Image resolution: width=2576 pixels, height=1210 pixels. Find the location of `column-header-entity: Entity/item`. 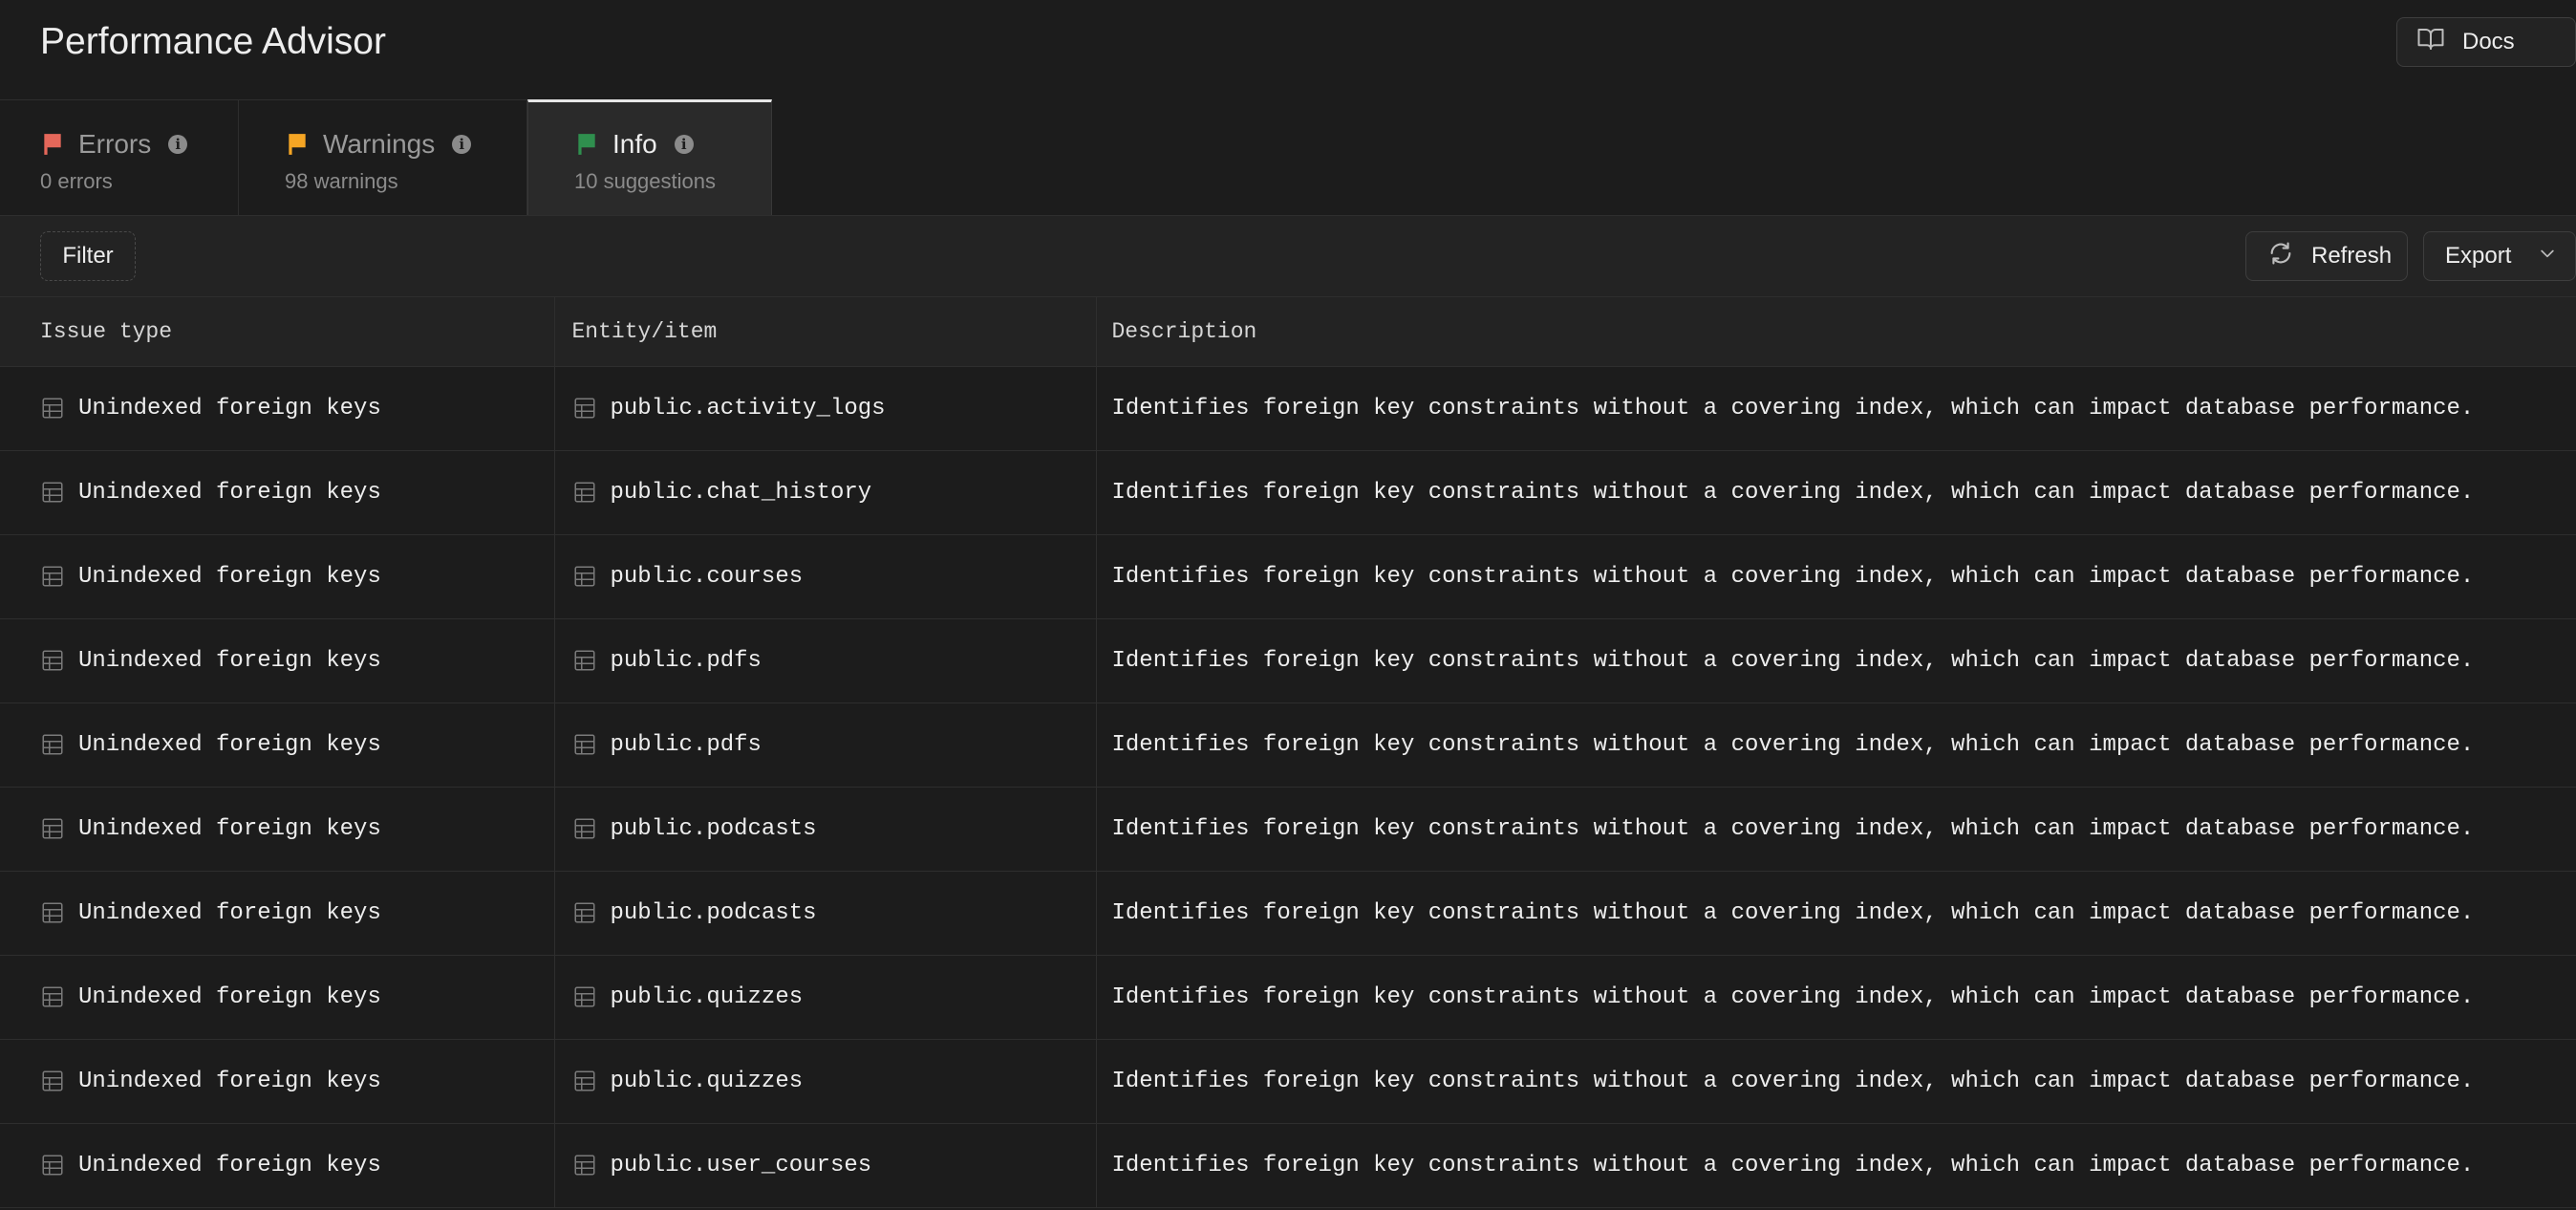

column-header-entity: Entity/item is located at coordinates (825, 332).